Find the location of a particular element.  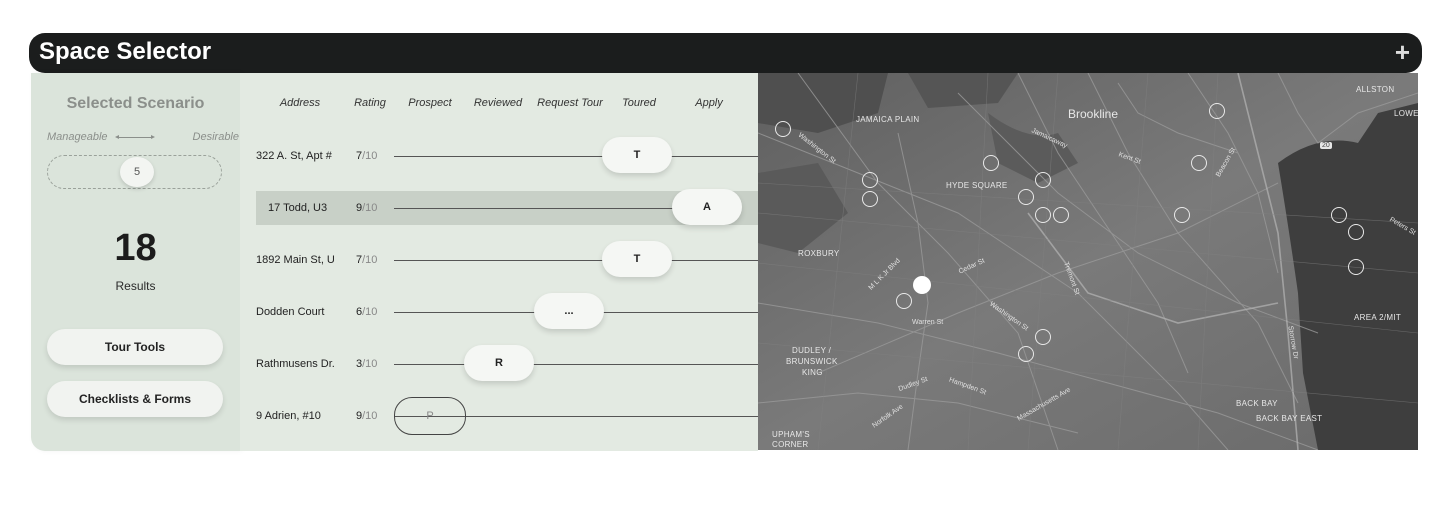

map-label: JAMAICA PLAIN is located at coordinates (888, 119).